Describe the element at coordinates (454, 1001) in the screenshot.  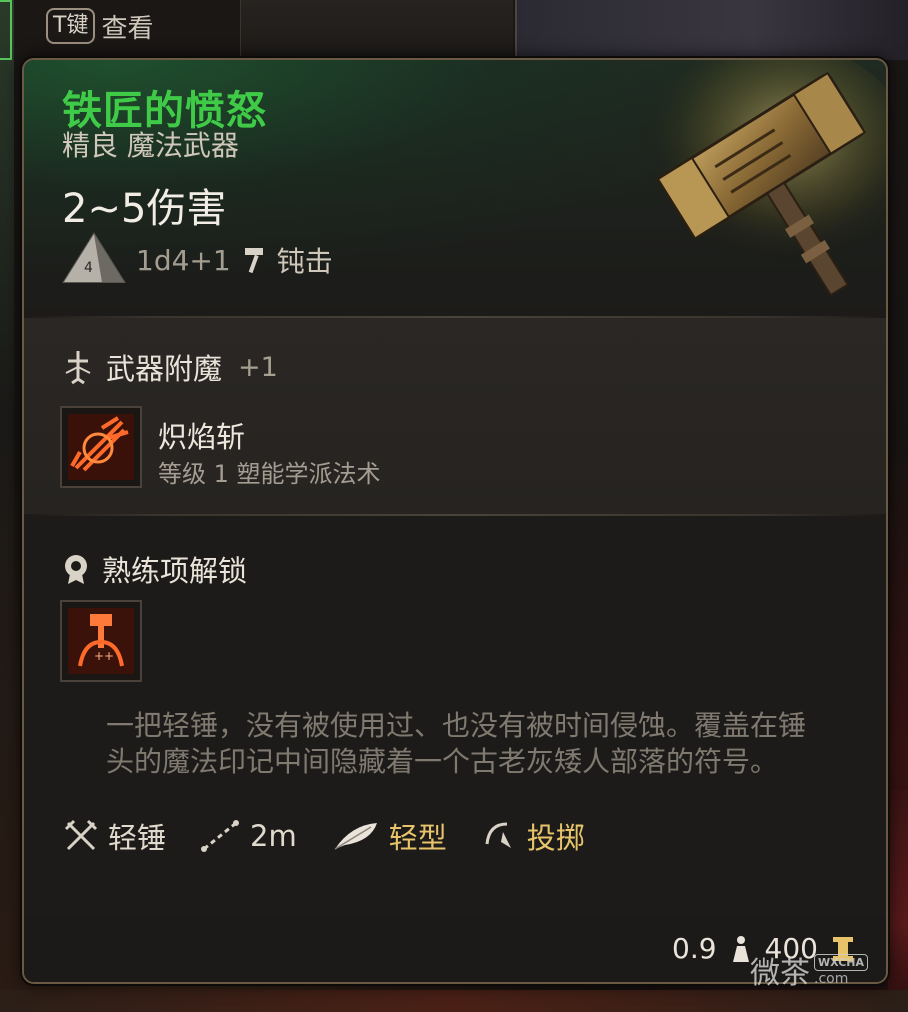
I see `background-bottom-bar` at that location.